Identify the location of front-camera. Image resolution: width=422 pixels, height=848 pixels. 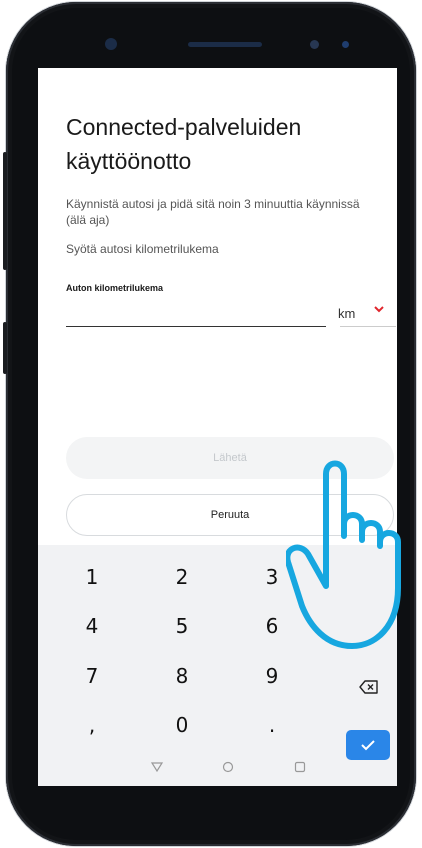
(111, 44).